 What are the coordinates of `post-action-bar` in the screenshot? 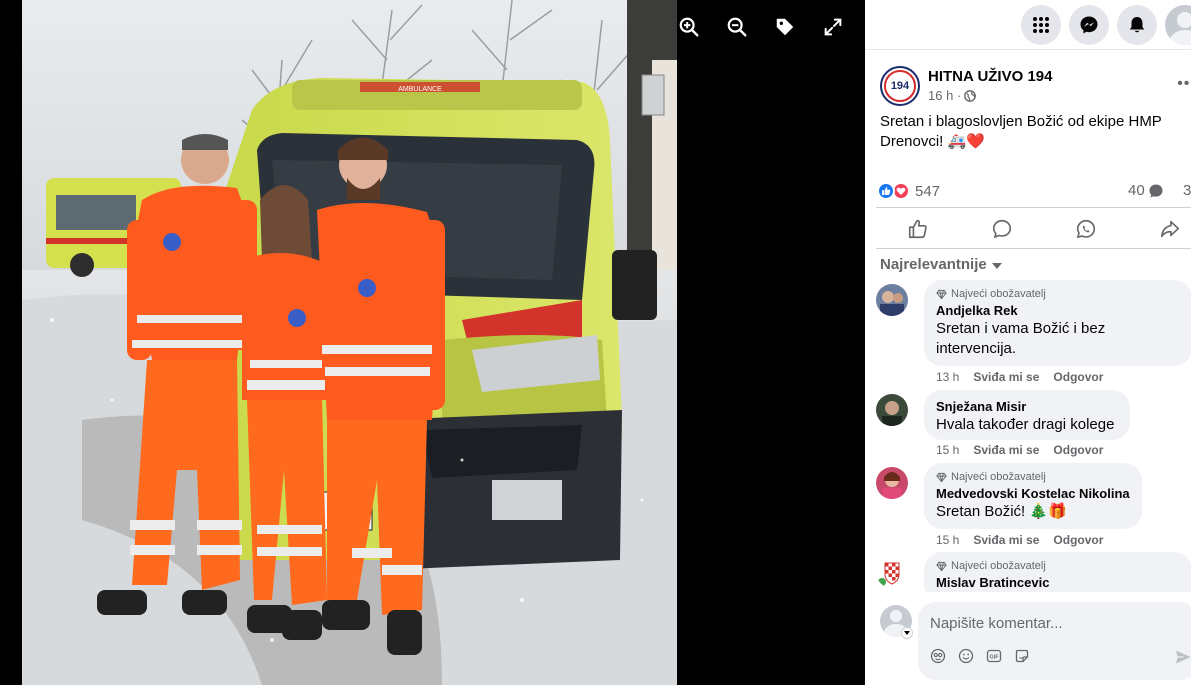 It's located at (1033, 228).